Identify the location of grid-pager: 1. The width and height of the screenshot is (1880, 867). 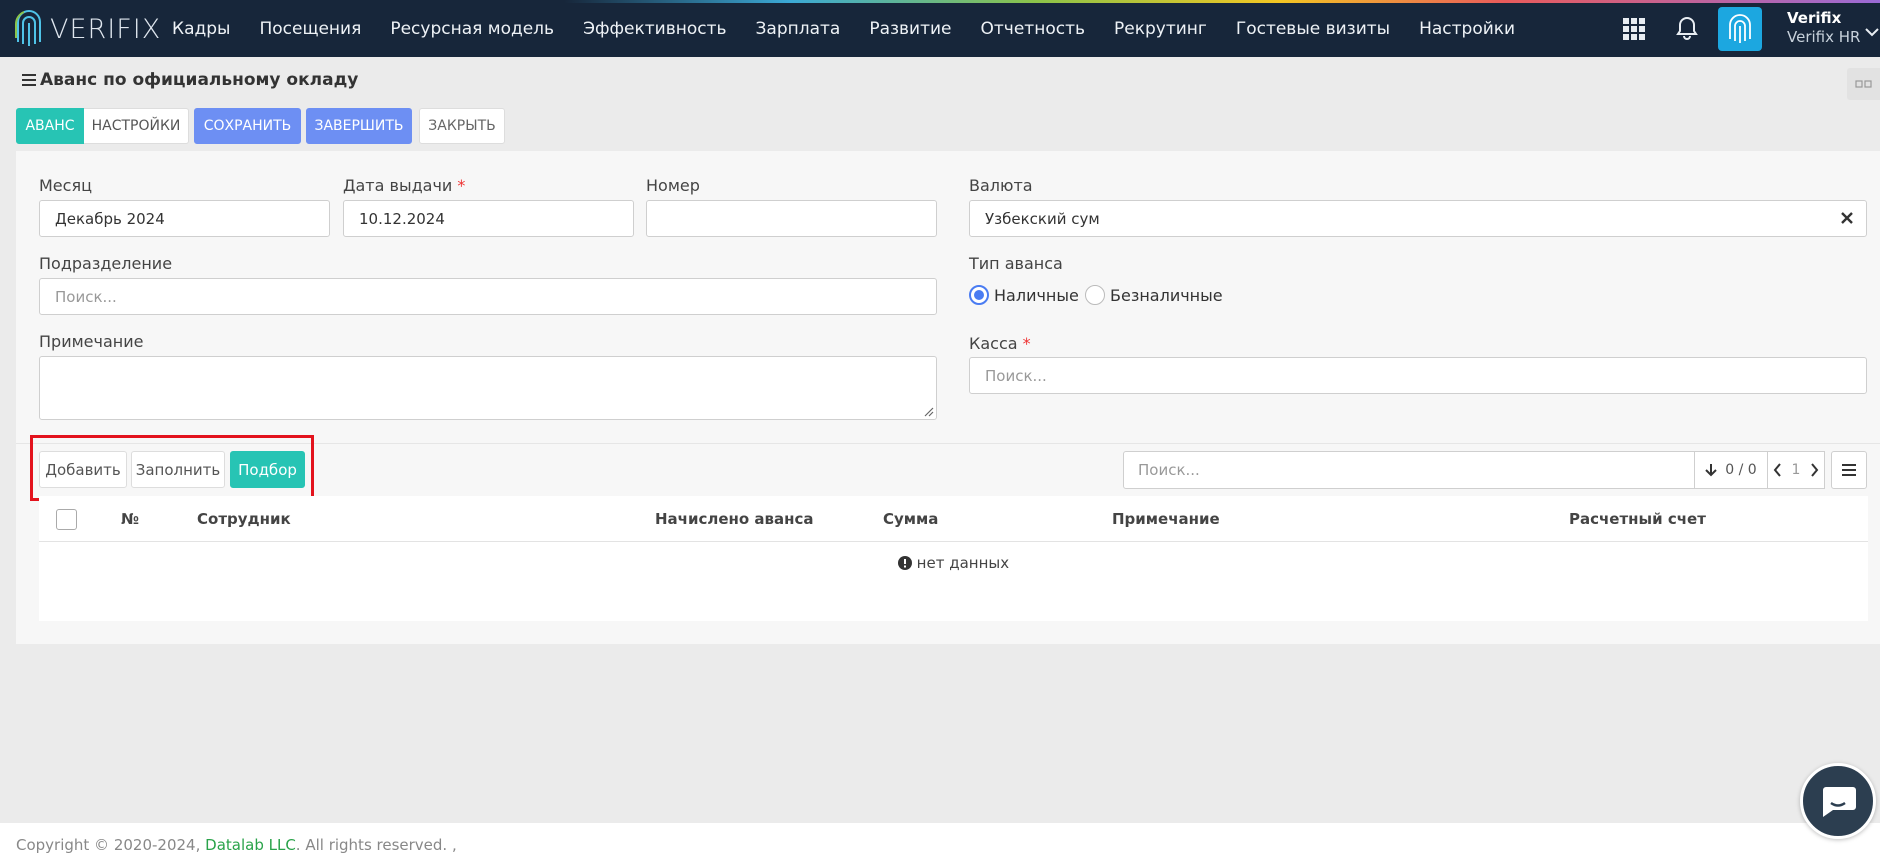
(1796, 470).